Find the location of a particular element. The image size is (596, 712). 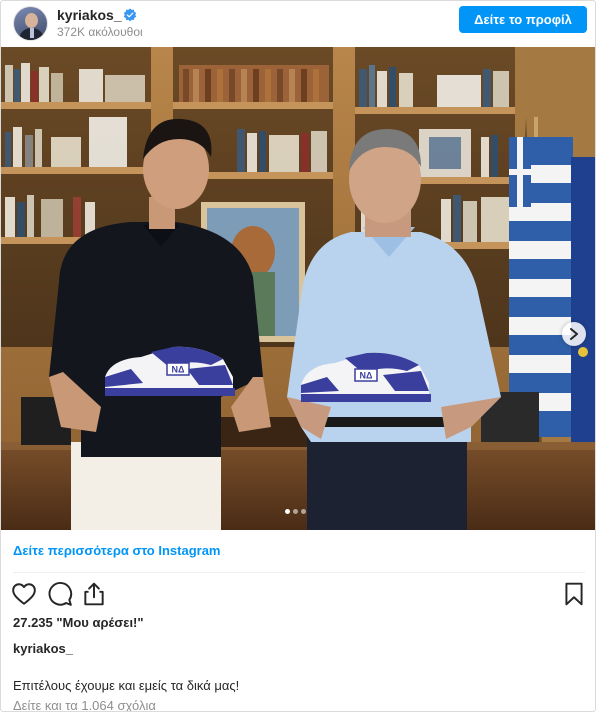

view-all-comments-link: Δείτε και τα 1.064 σχόλια is located at coordinates (84, 704).